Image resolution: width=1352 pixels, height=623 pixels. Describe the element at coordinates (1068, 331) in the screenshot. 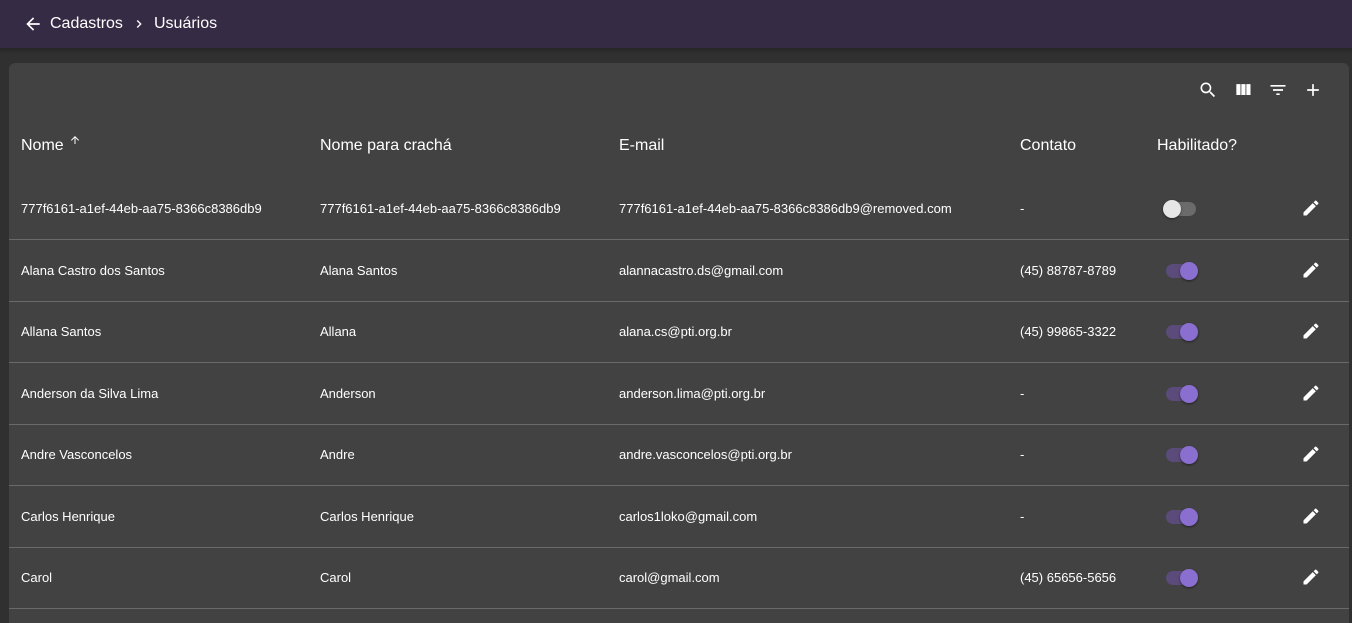

I see `cell-contato: (45) 99865-3322` at that location.